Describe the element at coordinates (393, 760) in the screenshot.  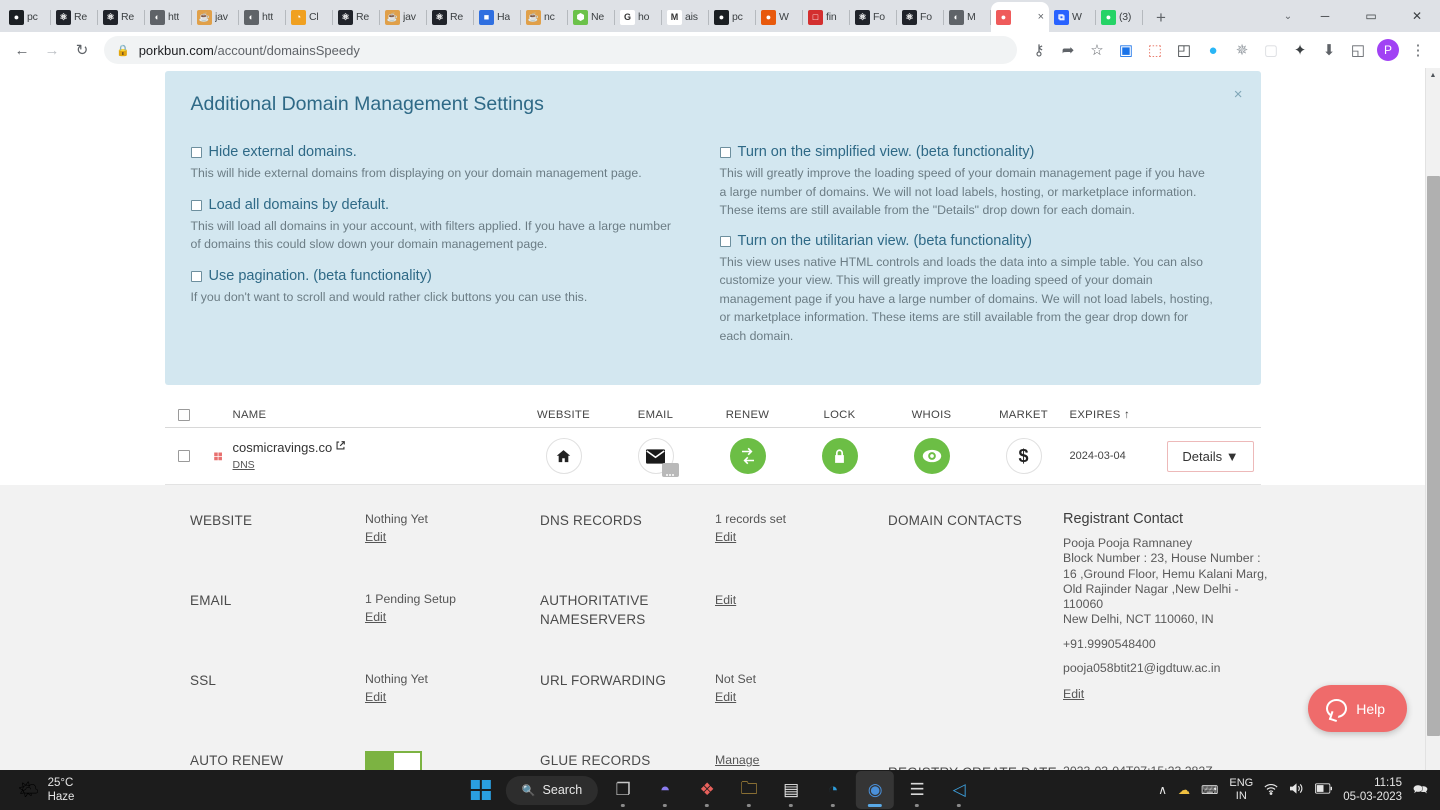
I see `auto-renew-toggle` at that location.